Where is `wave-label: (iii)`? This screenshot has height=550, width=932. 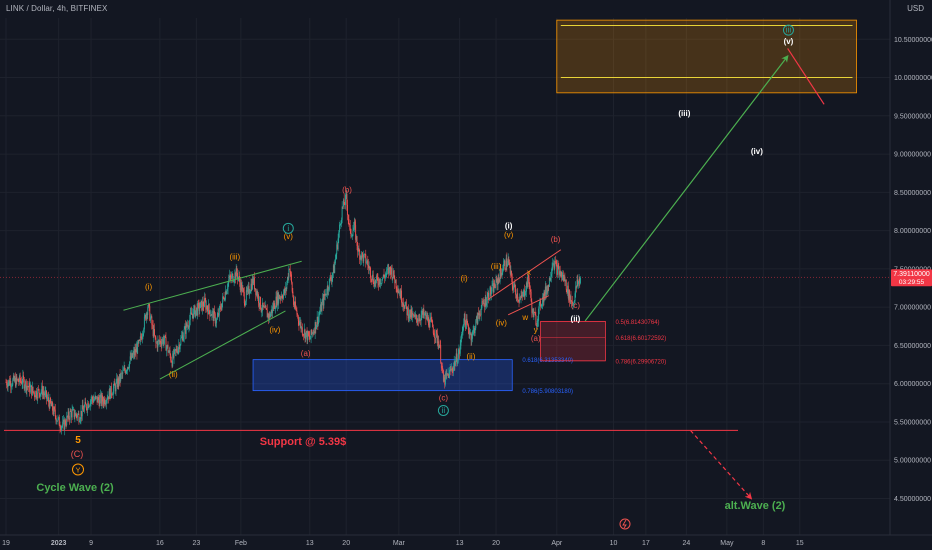
wave-label: (iii) is located at coordinates (234, 257).